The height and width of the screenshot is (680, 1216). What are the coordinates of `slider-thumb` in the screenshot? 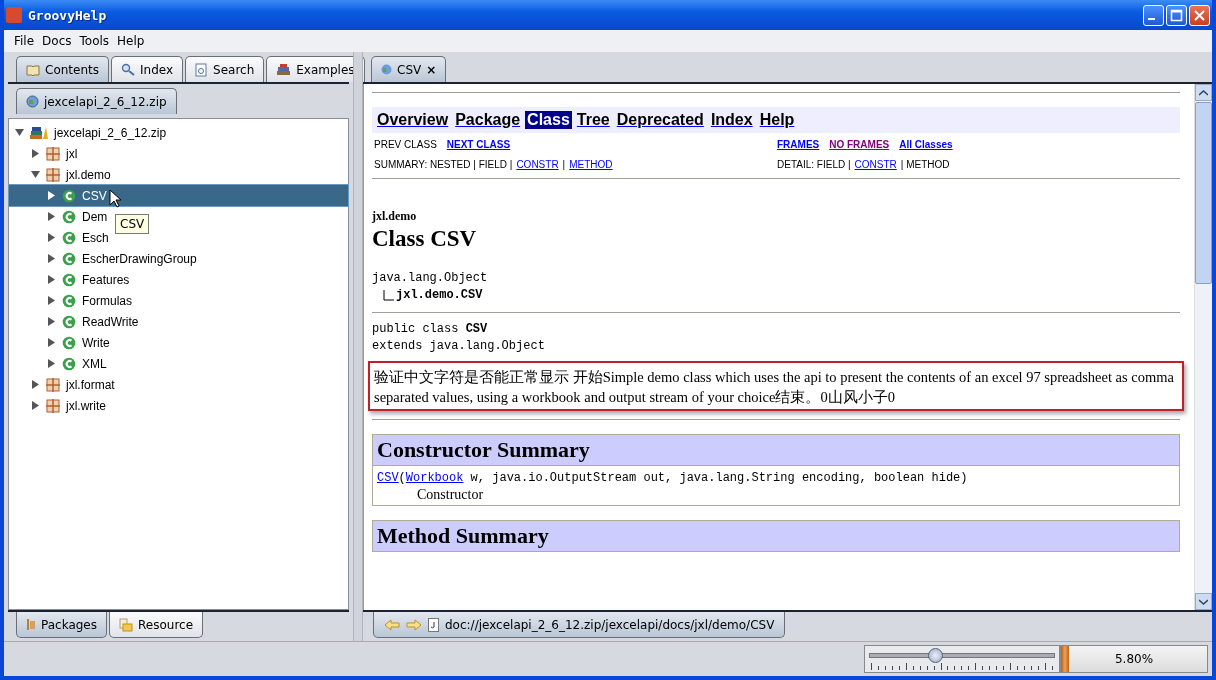 It's located at (935, 655).